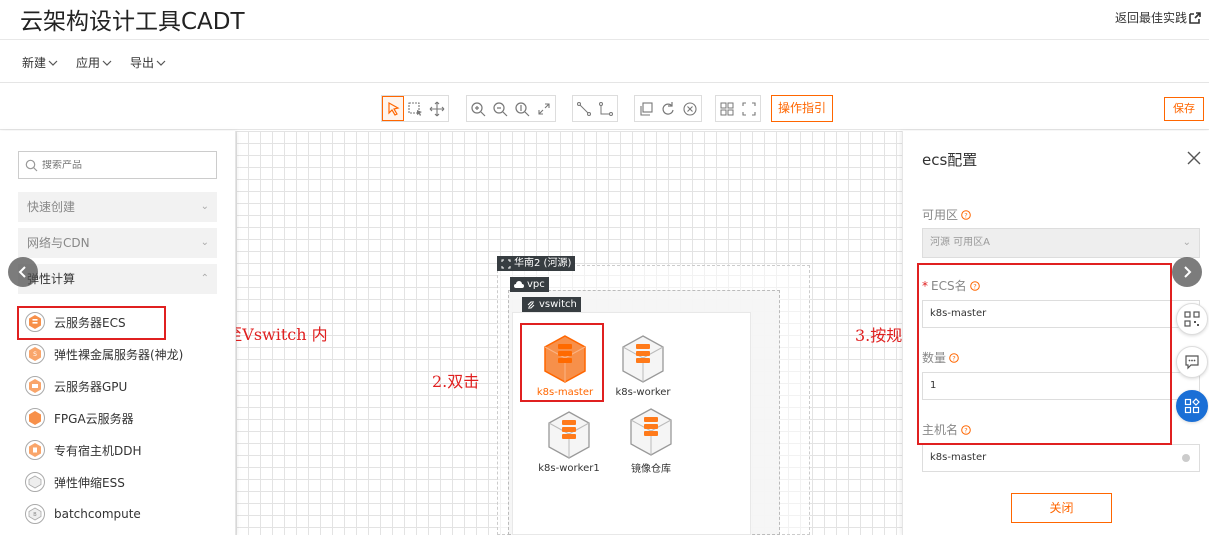 The height and width of the screenshot is (535, 1209). I want to click on apps-button, so click(1192, 406).